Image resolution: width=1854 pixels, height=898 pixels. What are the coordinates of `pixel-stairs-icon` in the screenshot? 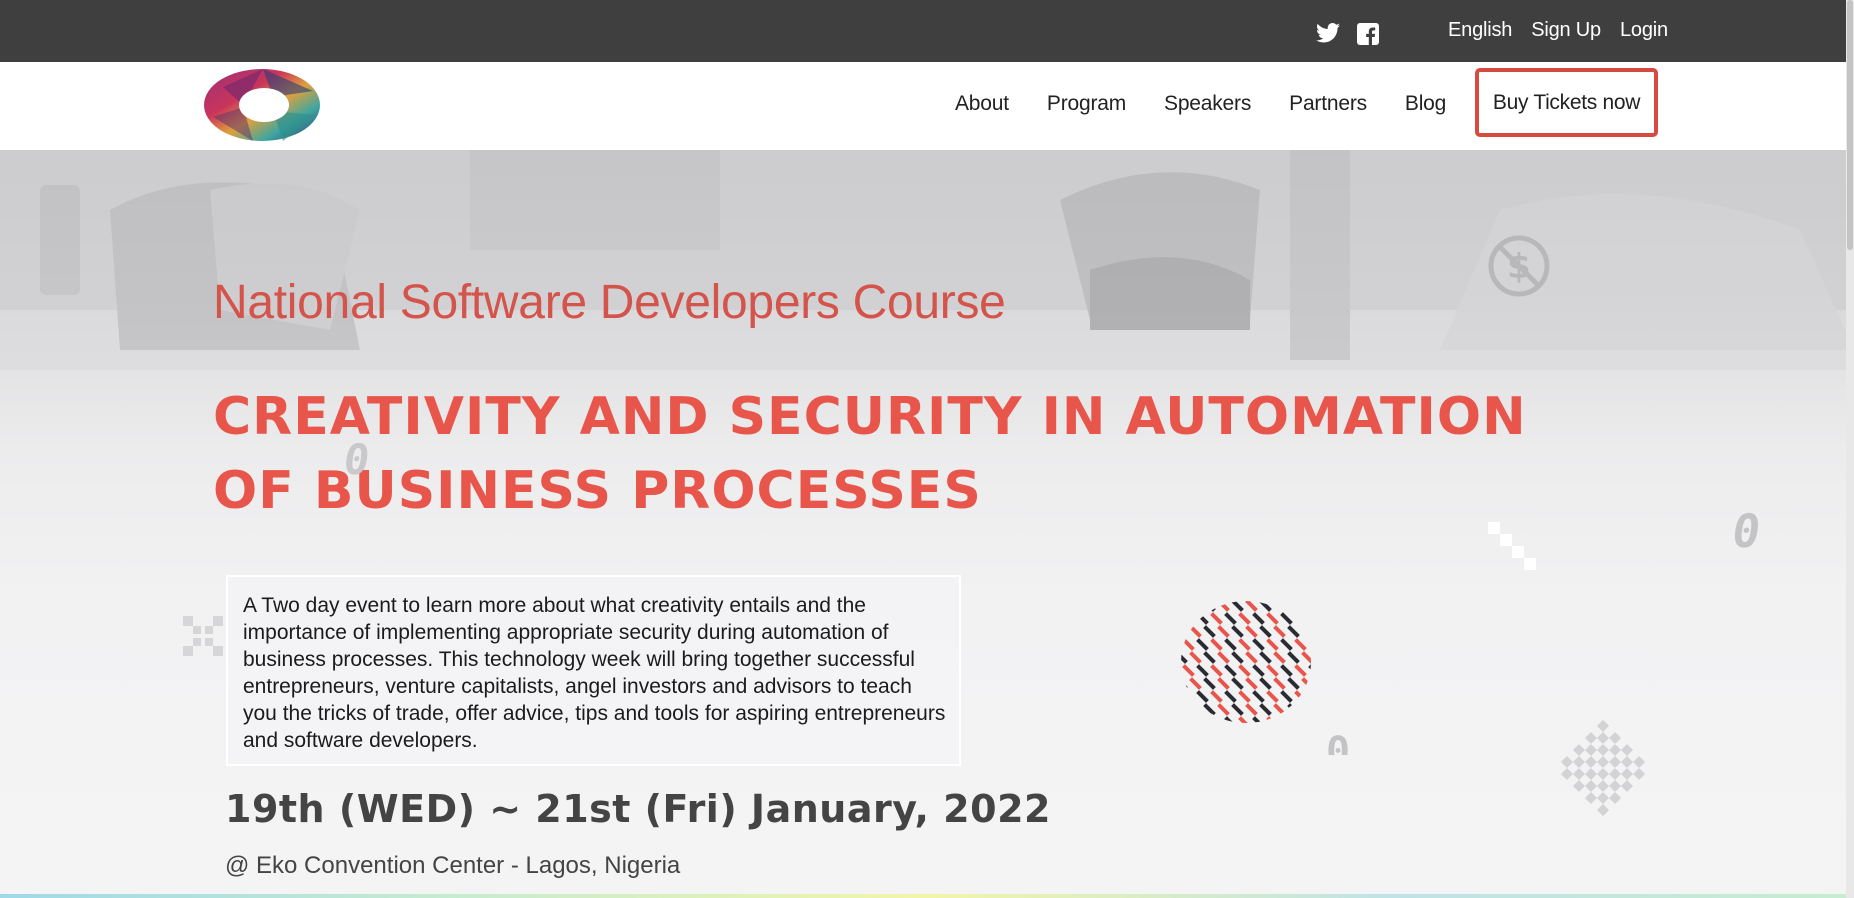 It's located at (1512, 546).